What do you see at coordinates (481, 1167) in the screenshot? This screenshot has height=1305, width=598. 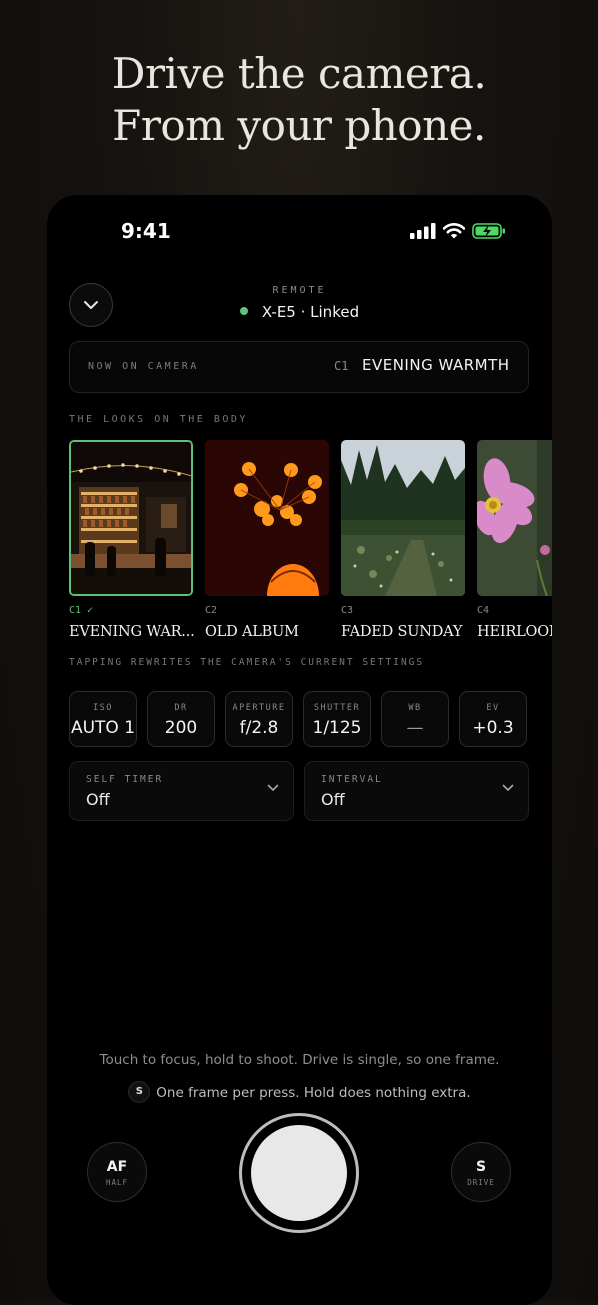 I see `drive-label: S` at bounding box center [481, 1167].